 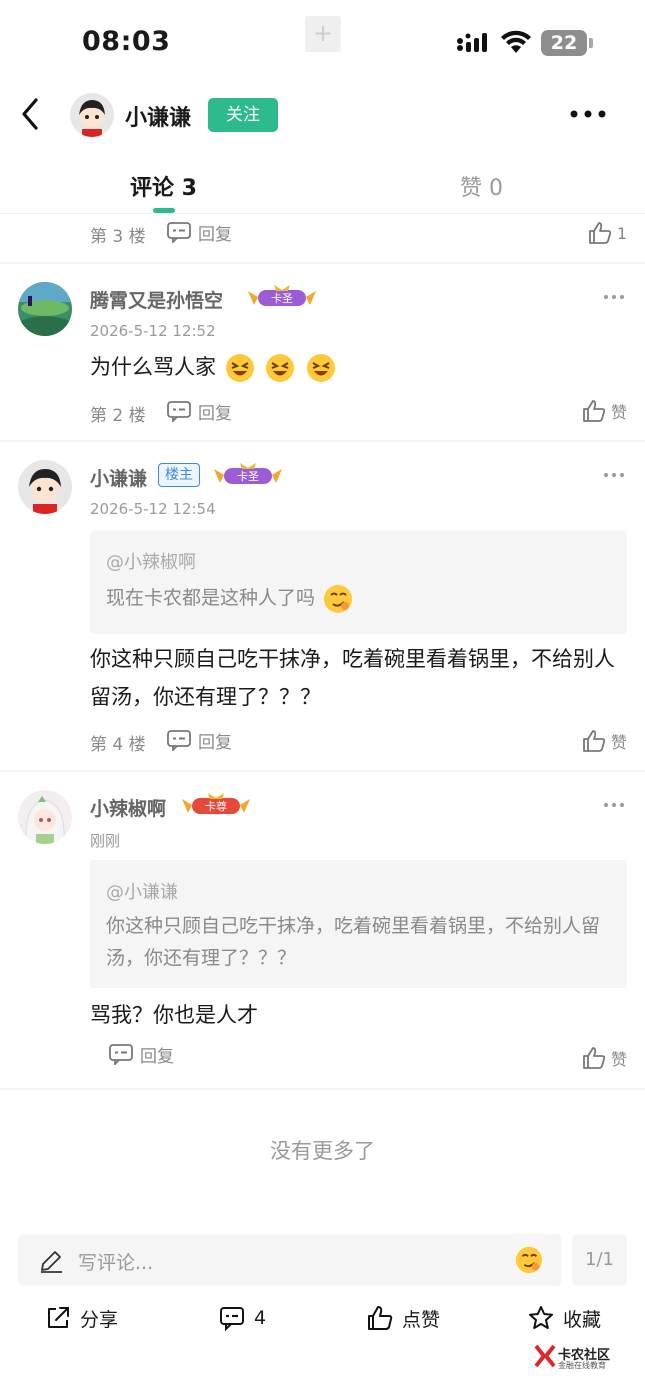 I want to click on comments-button: 4, so click(x=242, y=1318).